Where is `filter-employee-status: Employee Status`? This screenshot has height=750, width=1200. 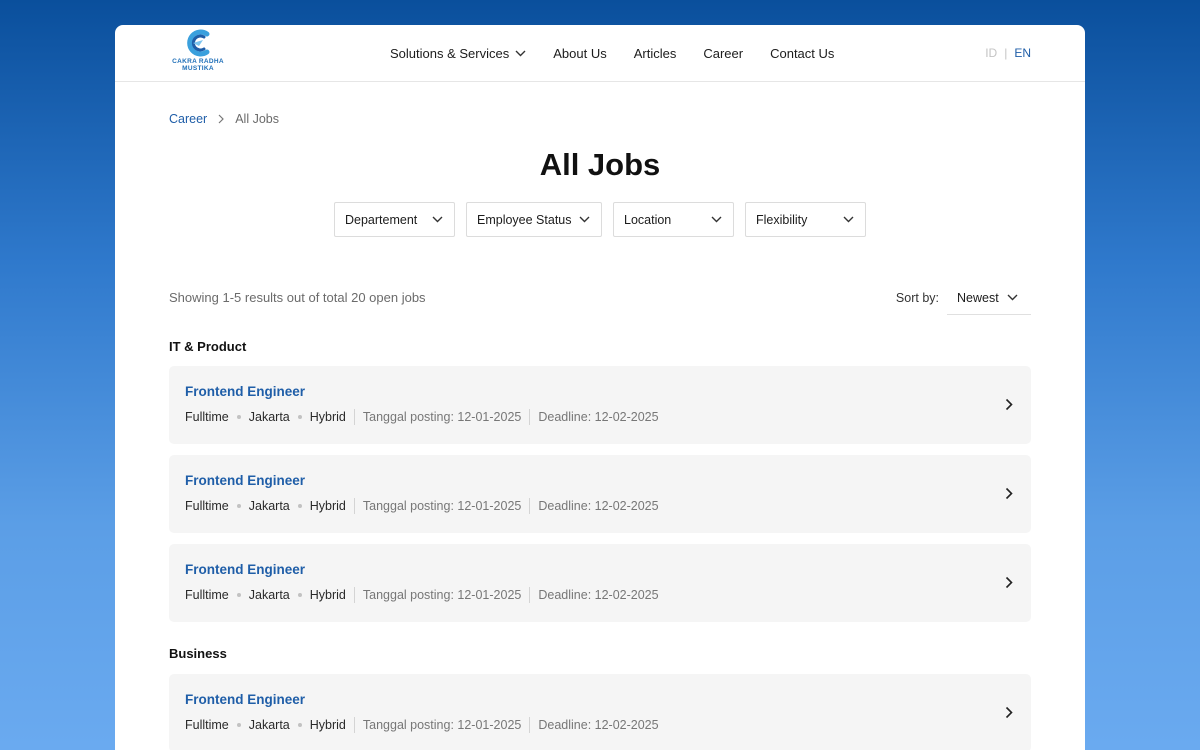
filter-employee-status: Employee Status is located at coordinates (534, 219).